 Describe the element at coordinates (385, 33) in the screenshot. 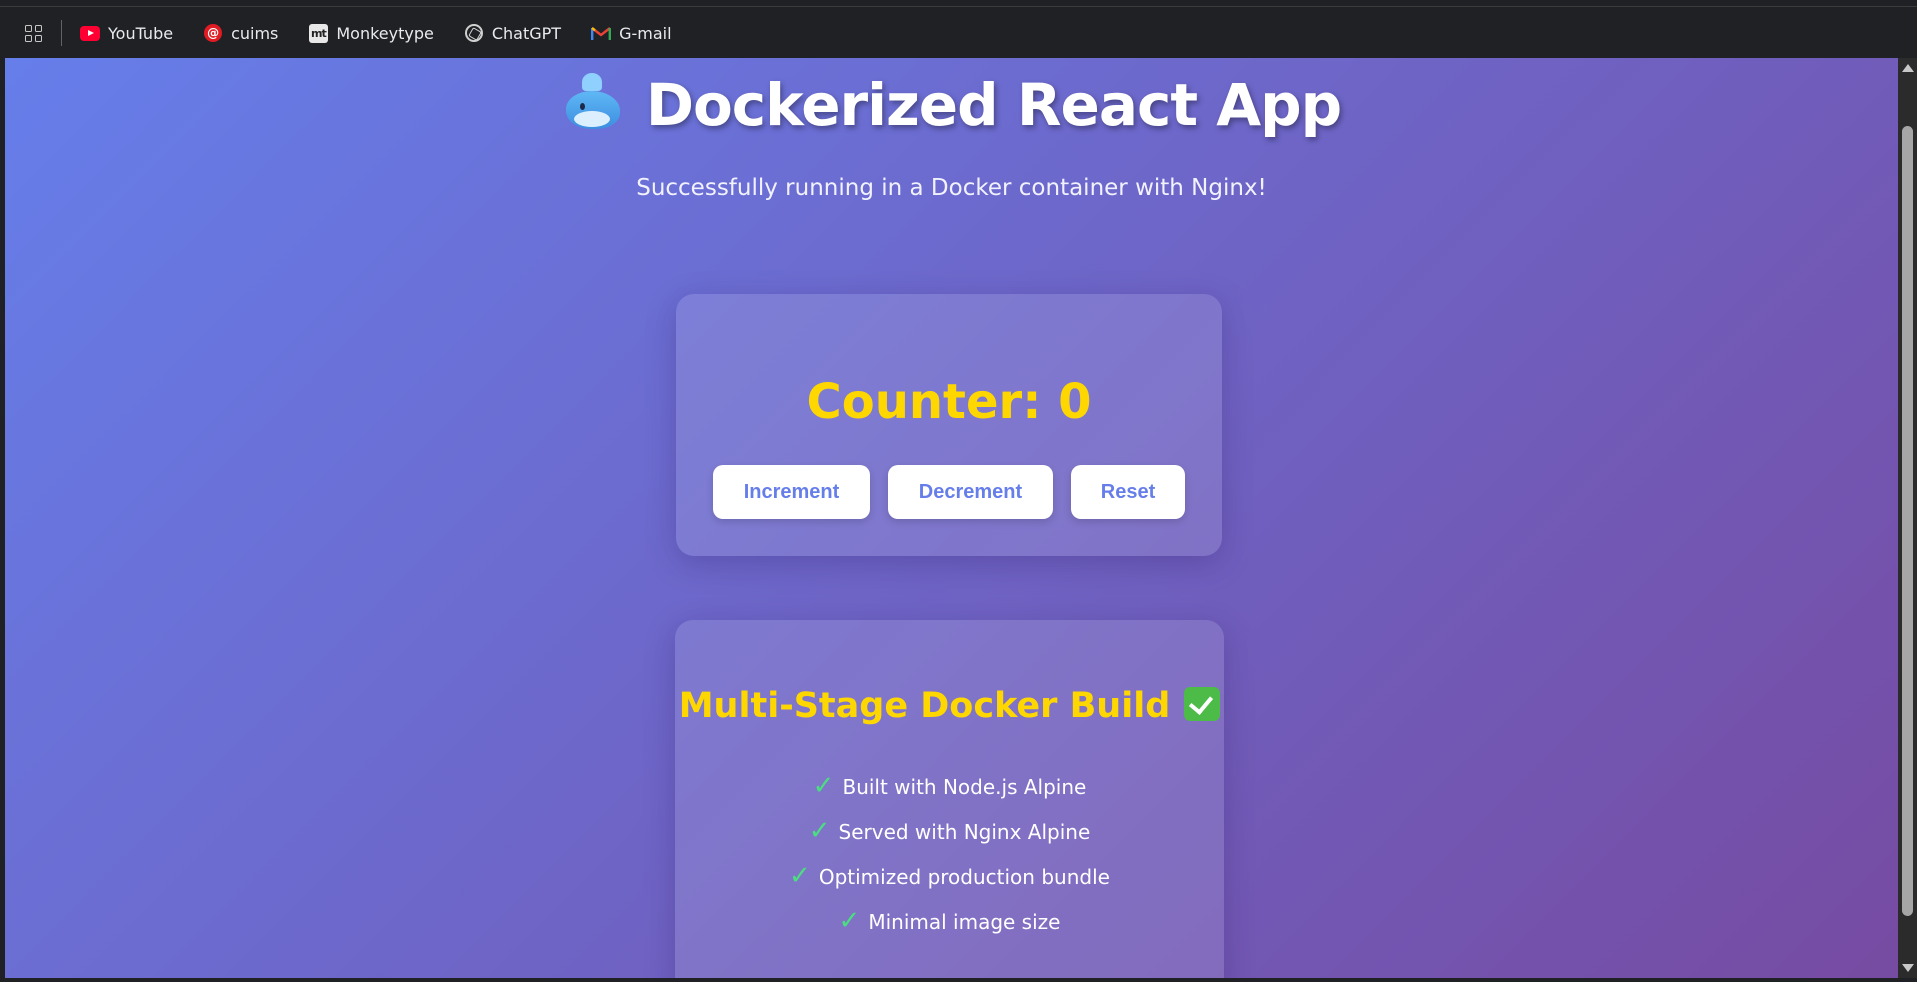

I see `bookmark-label: Monkeytype` at that location.